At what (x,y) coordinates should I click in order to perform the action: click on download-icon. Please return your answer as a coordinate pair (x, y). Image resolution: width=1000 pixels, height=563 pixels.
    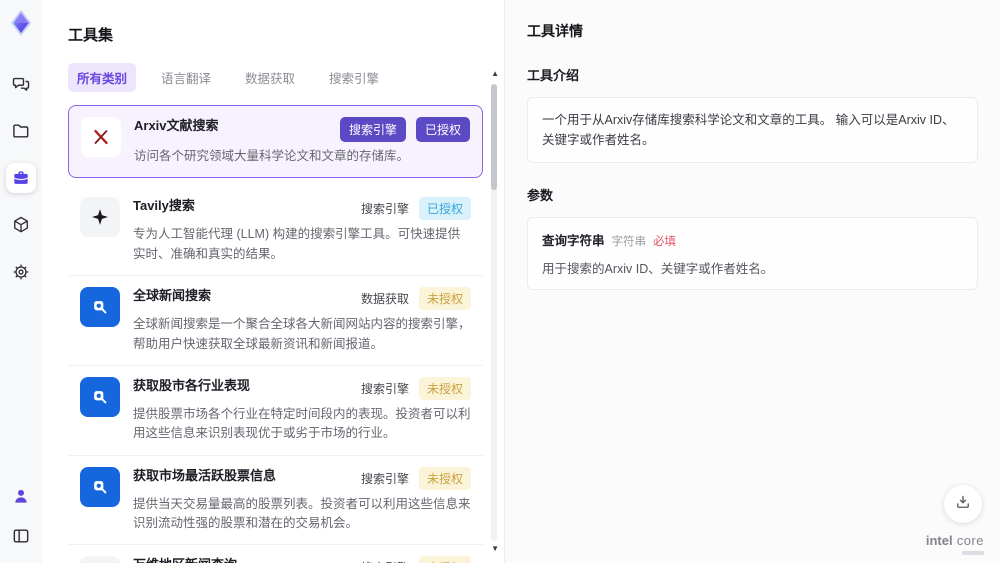
    Looking at the image, I should click on (963, 504).